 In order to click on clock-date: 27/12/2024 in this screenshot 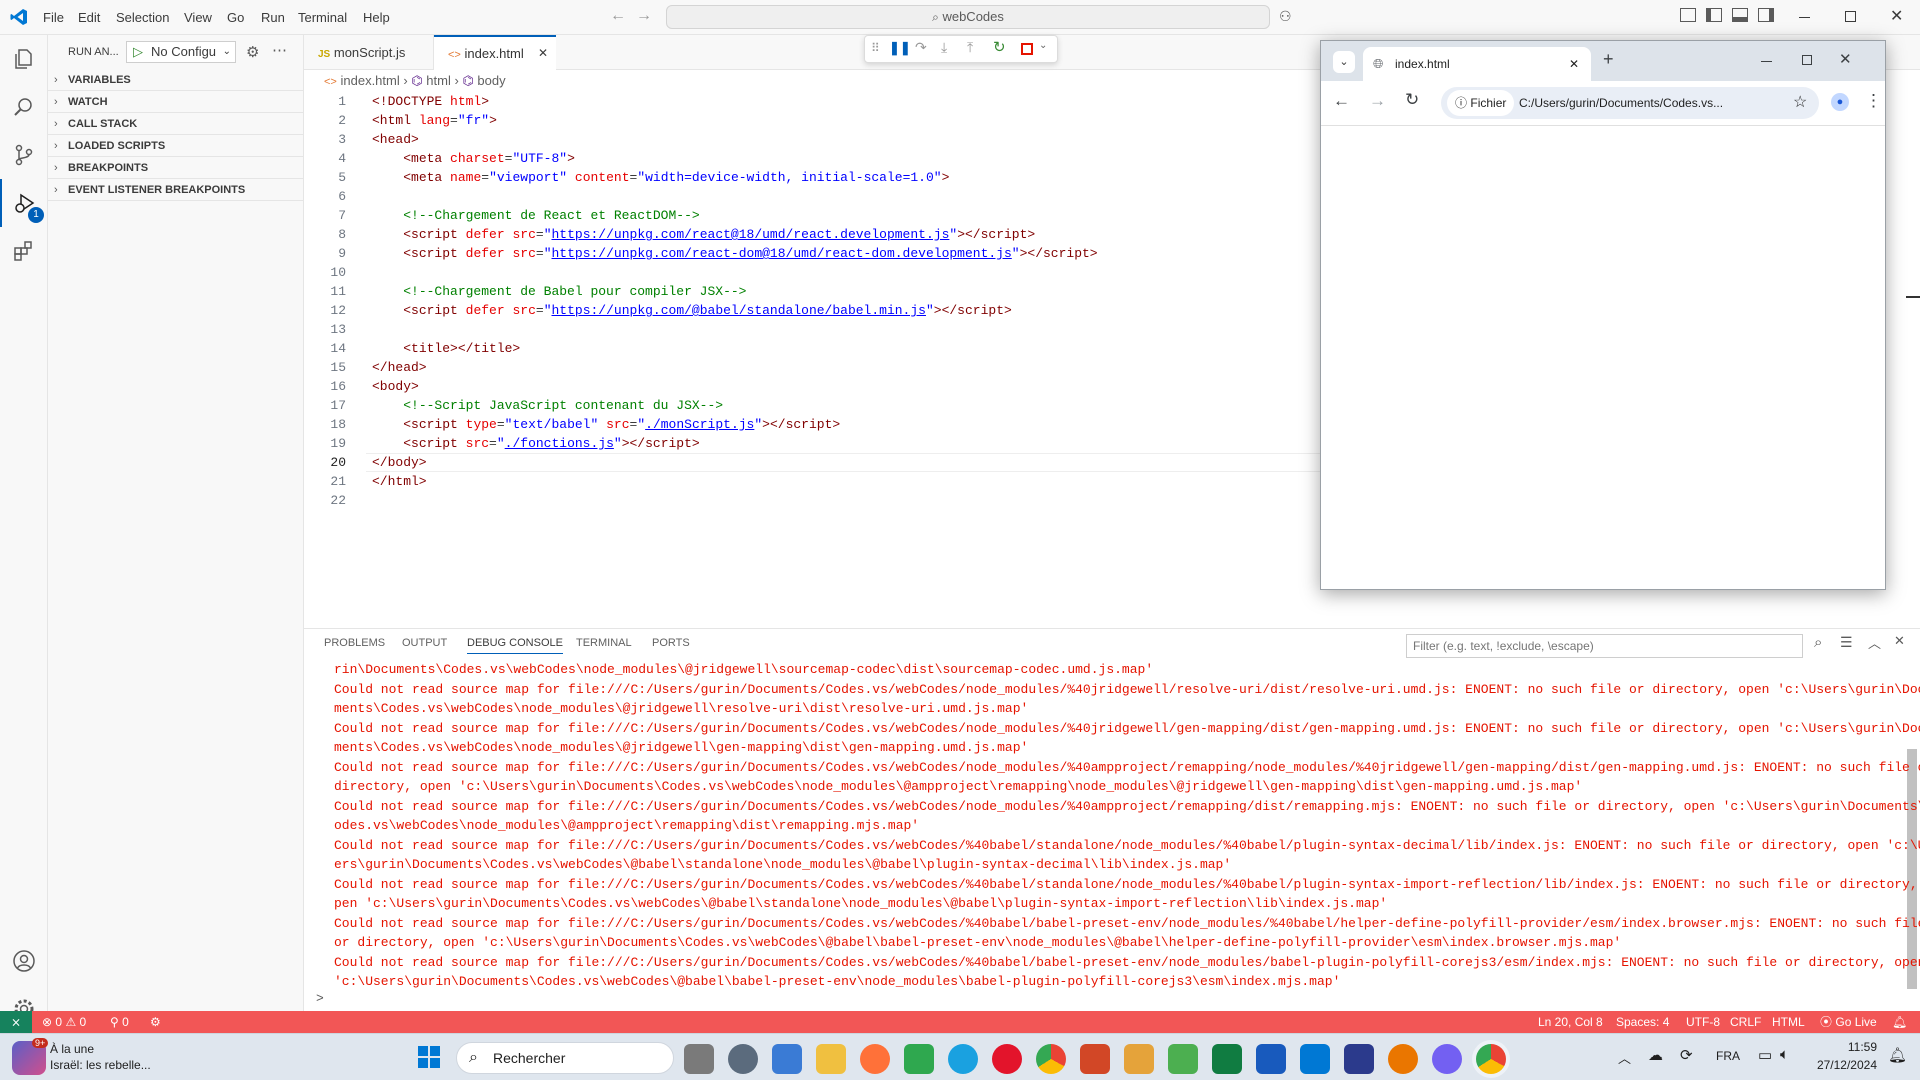, I will do `click(1841, 1065)`.